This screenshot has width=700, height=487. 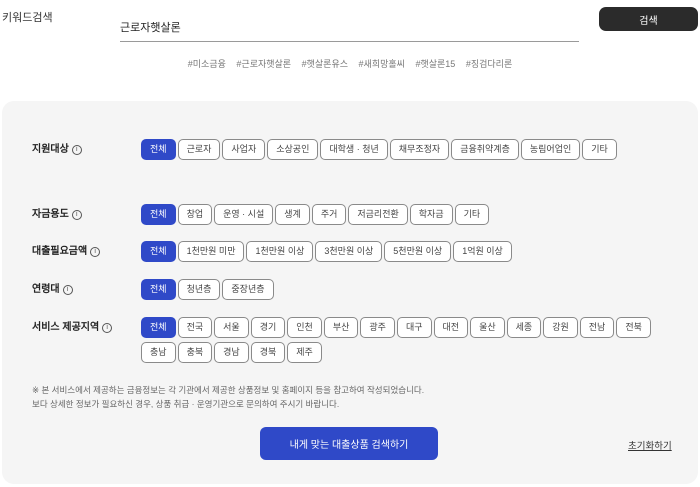 What do you see at coordinates (263, 63) in the screenshot?
I see `tag-link: #근로자햇살론` at bounding box center [263, 63].